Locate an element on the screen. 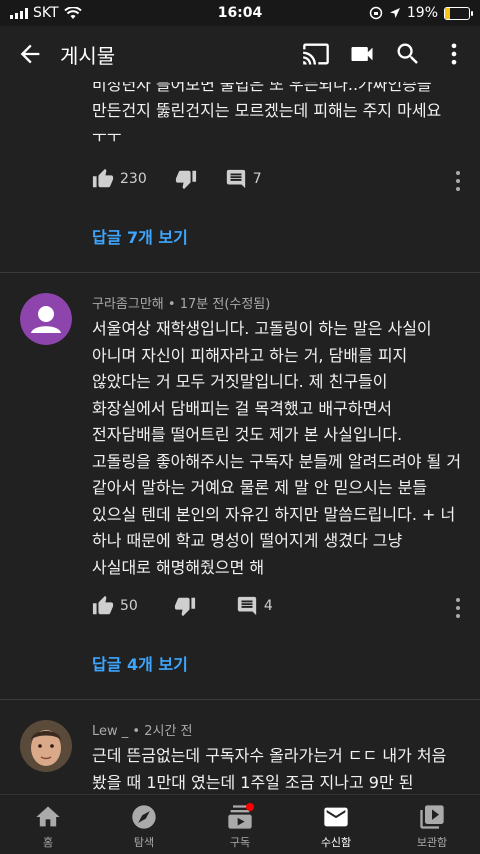 The width and height of the screenshot is (480, 854). videocam-icon is located at coordinates (362, 54).